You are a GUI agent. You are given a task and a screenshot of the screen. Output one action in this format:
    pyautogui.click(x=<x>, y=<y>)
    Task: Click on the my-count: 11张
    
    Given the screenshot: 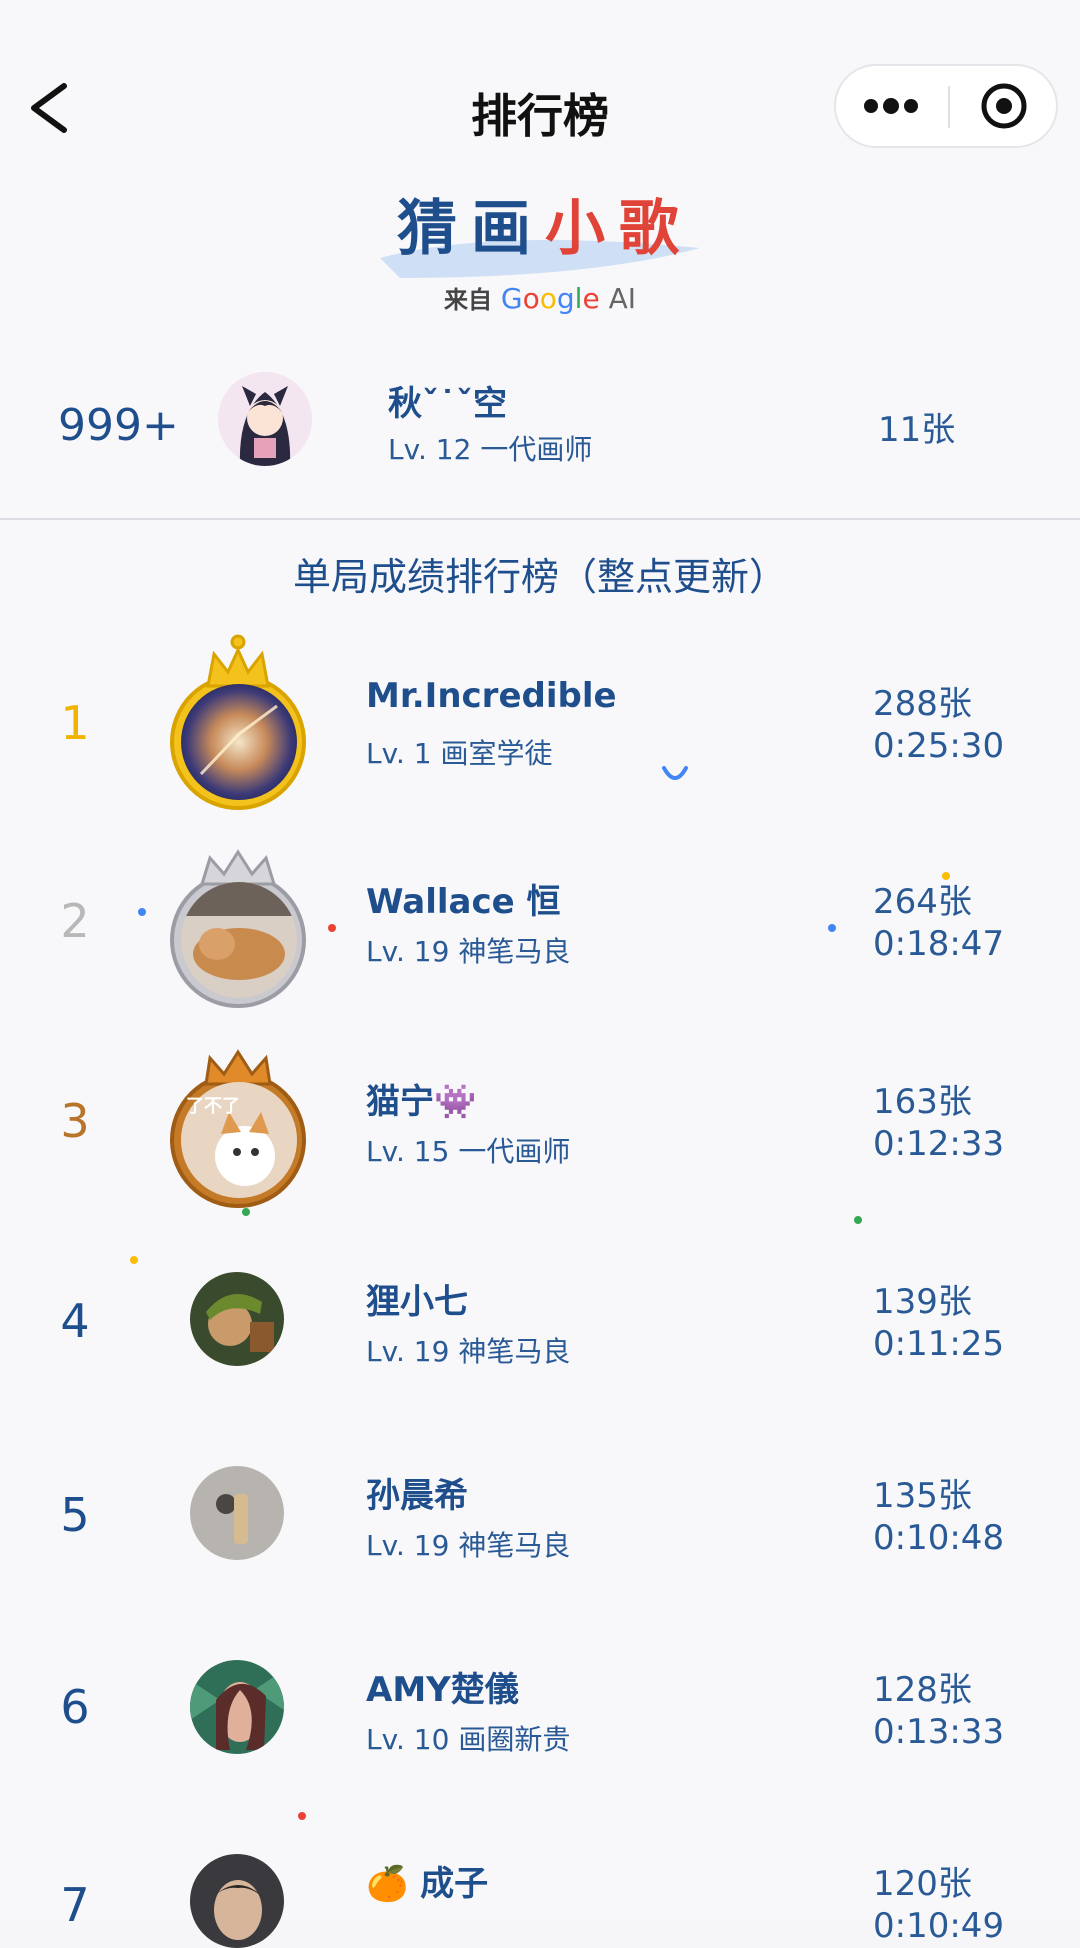 What is the action you would take?
    pyautogui.click(x=917, y=430)
    